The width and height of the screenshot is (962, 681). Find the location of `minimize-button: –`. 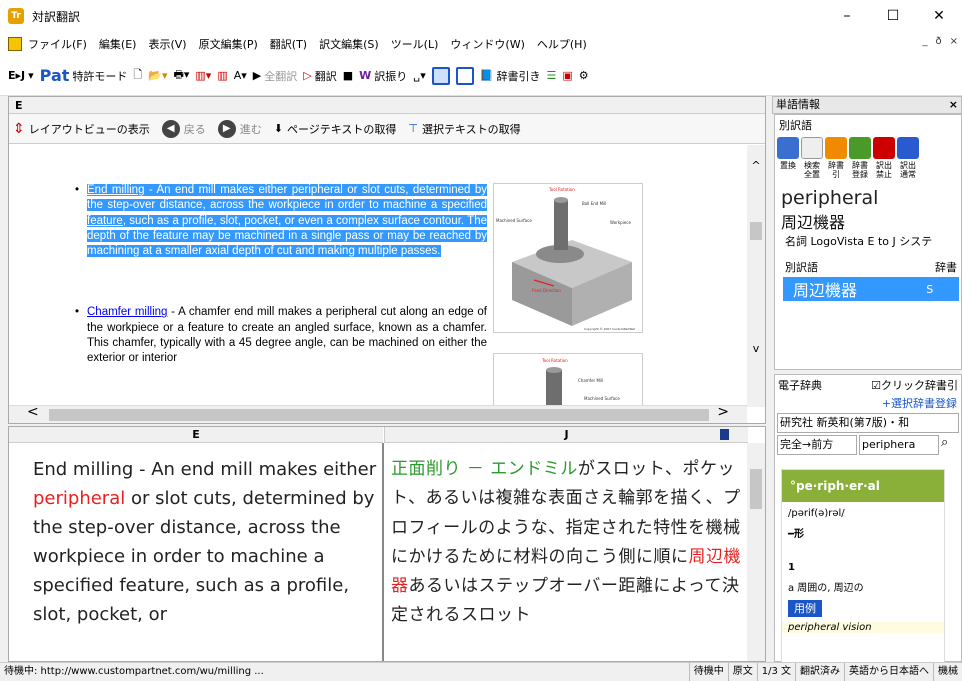

minimize-button: – is located at coordinates (847, 16).